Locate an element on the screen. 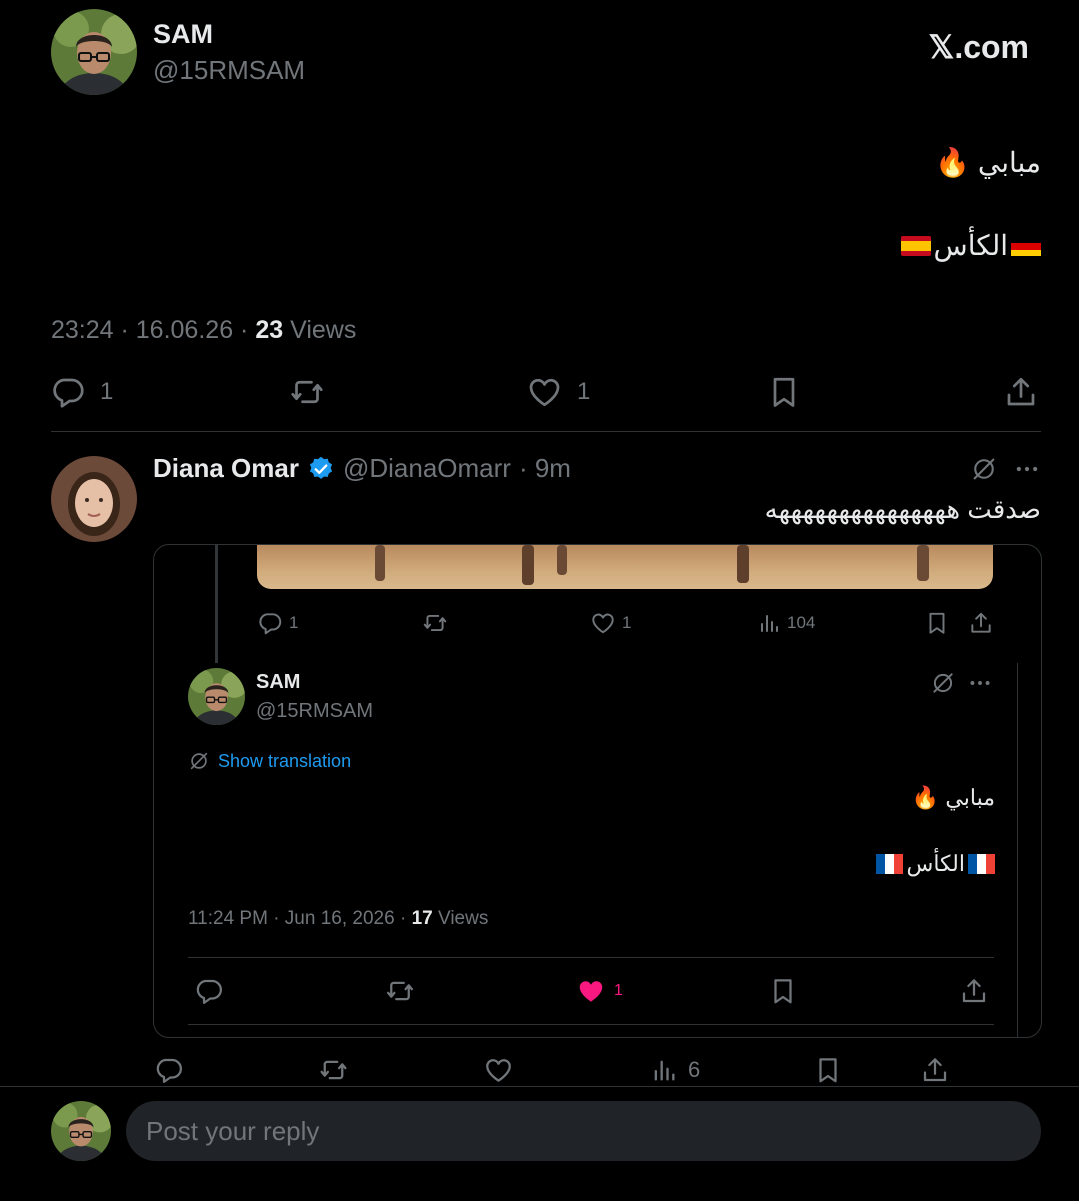  quoted-prev-share-button is located at coordinates (981, 623).